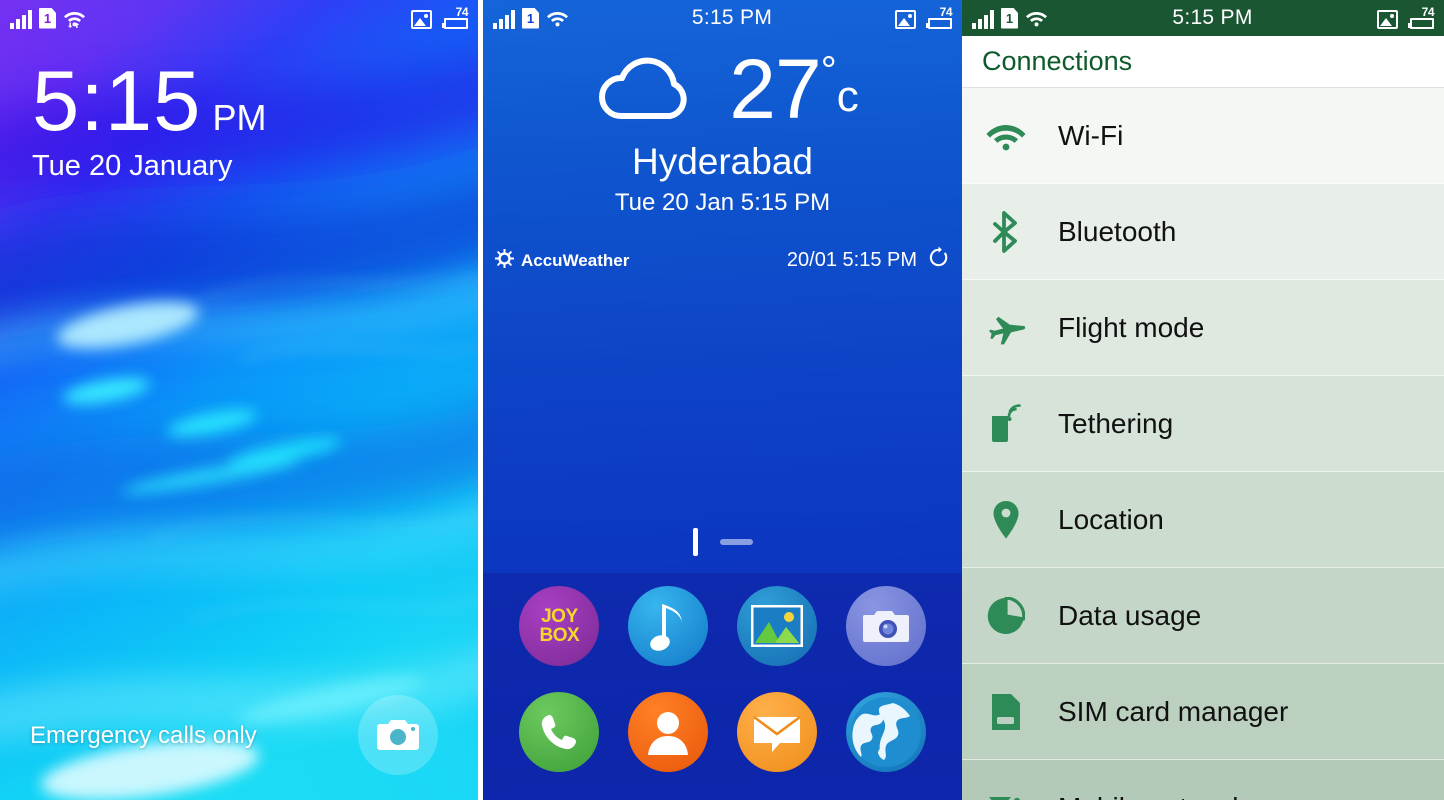  What do you see at coordinates (239, 18) in the screenshot?
I see `lock-status-bar: 1 74` at bounding box center [239, 18].